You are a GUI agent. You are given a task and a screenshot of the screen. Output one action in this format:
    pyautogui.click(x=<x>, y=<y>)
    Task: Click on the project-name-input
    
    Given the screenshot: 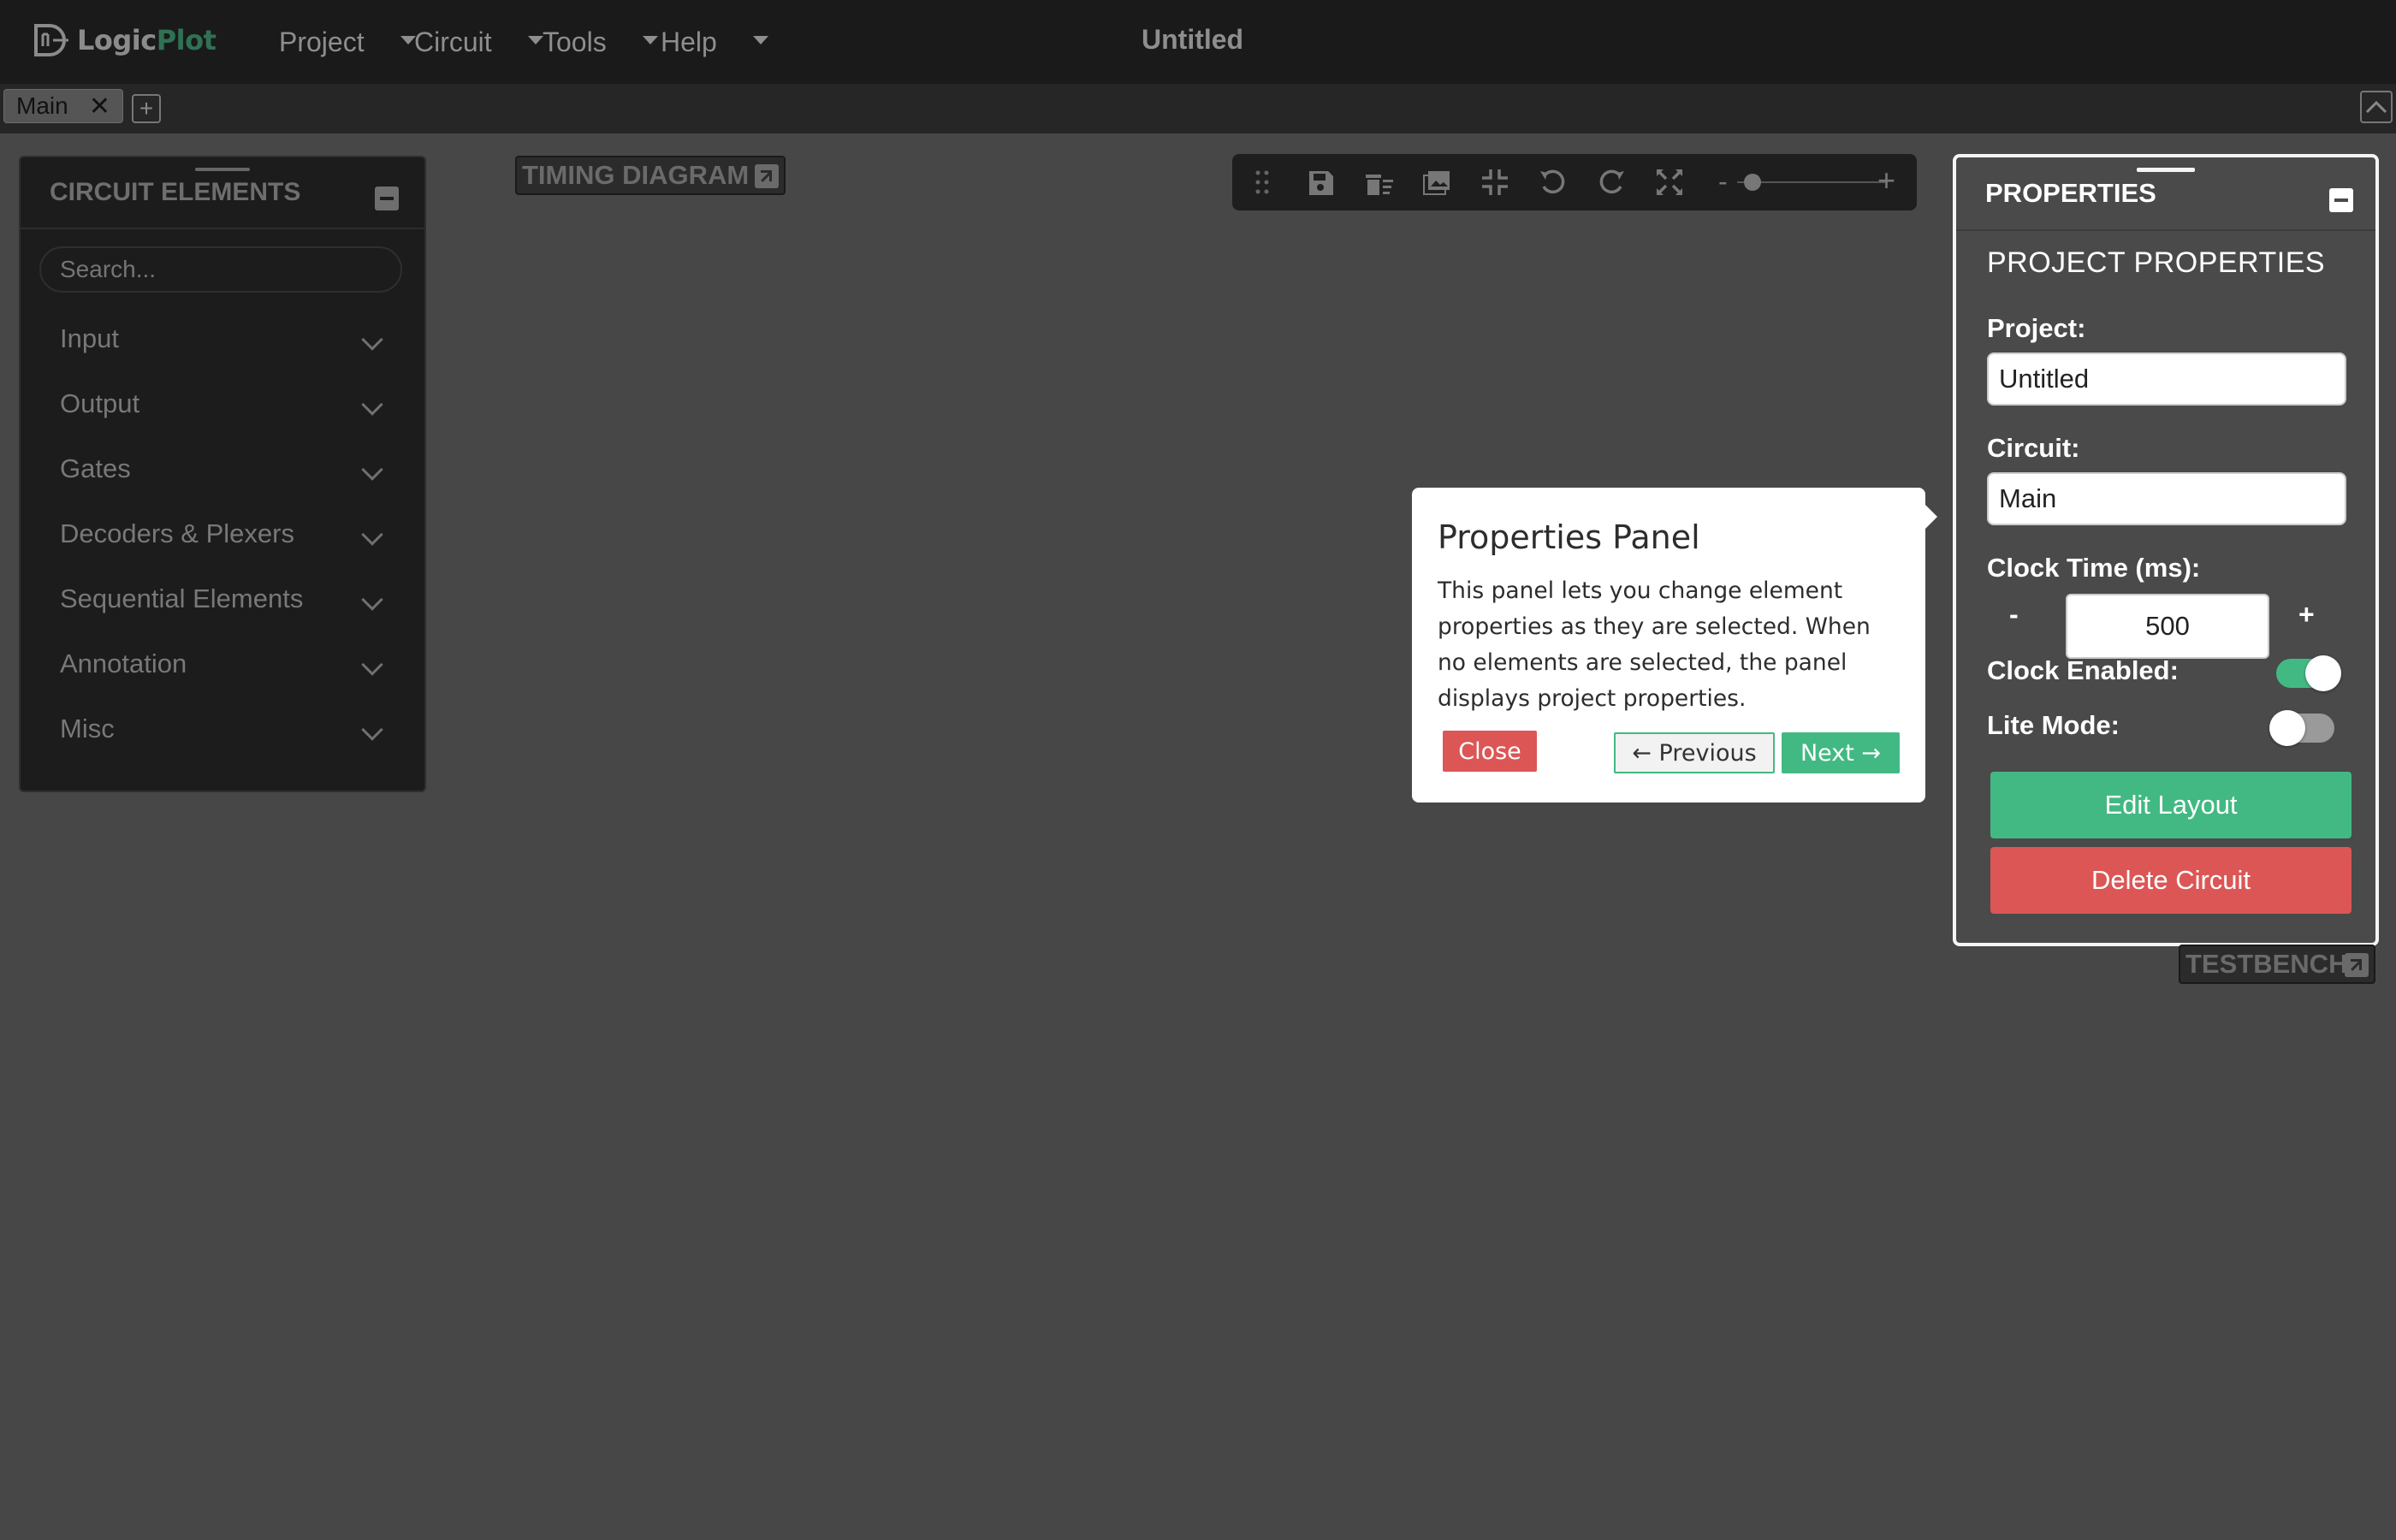 What is the action you would take?
    pyautogui.click(x=2166, y=379)
    